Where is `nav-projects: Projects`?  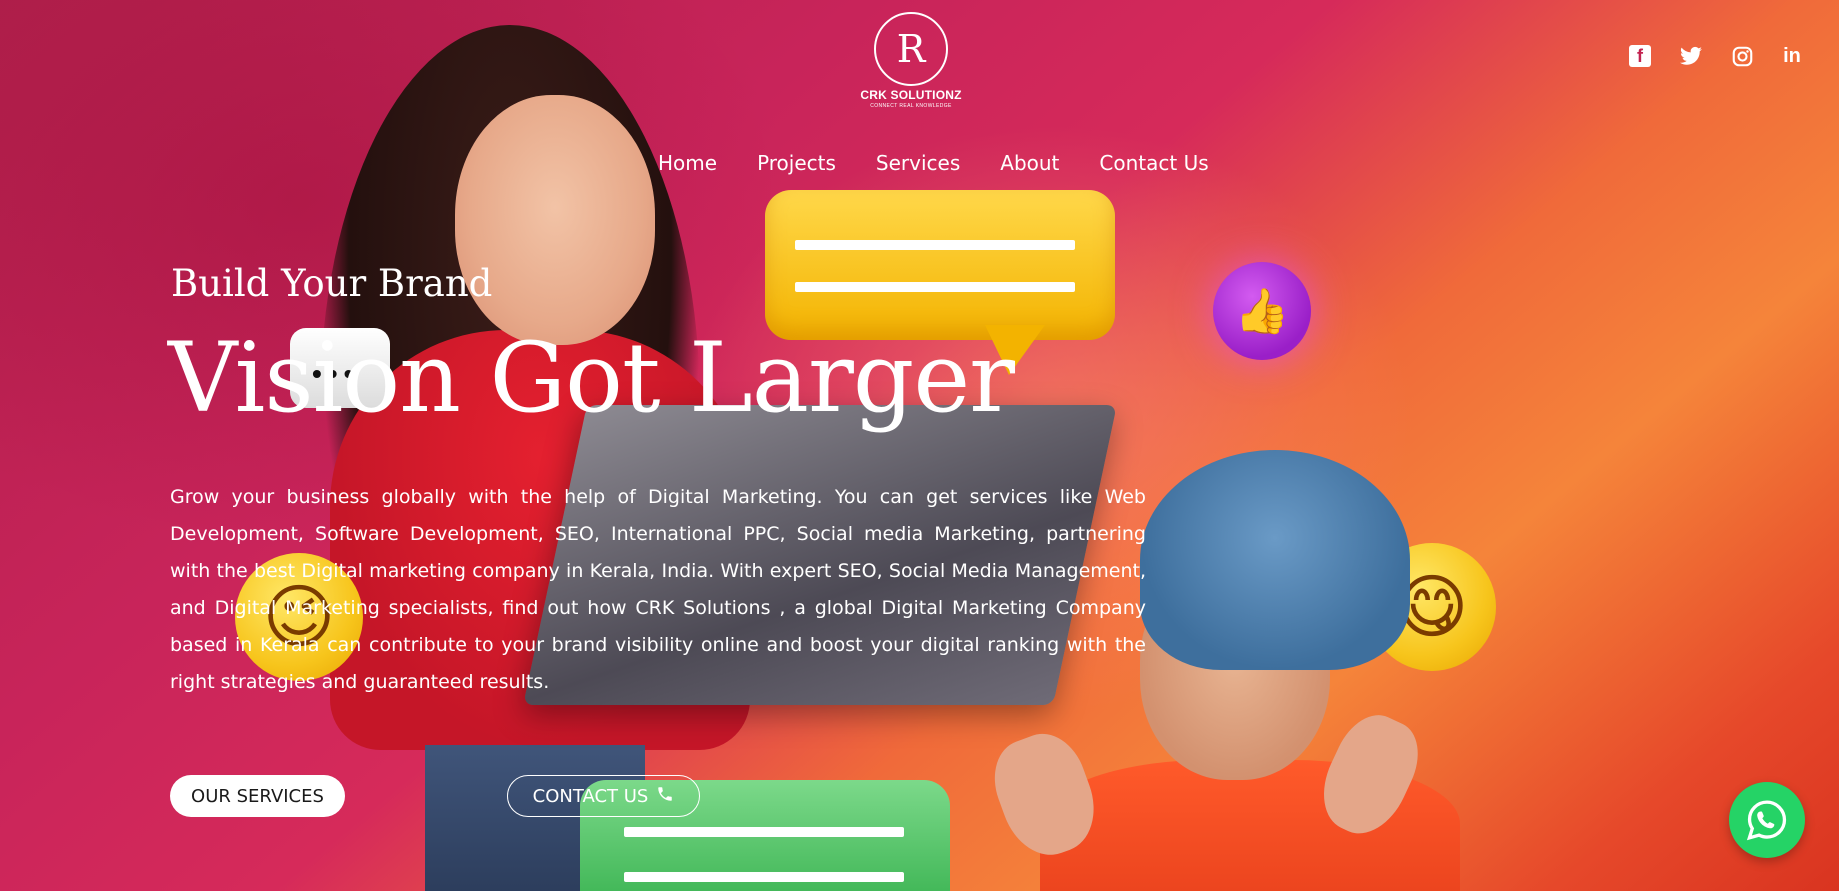 nav-projects: Projects is located at coordinates (796, 163).